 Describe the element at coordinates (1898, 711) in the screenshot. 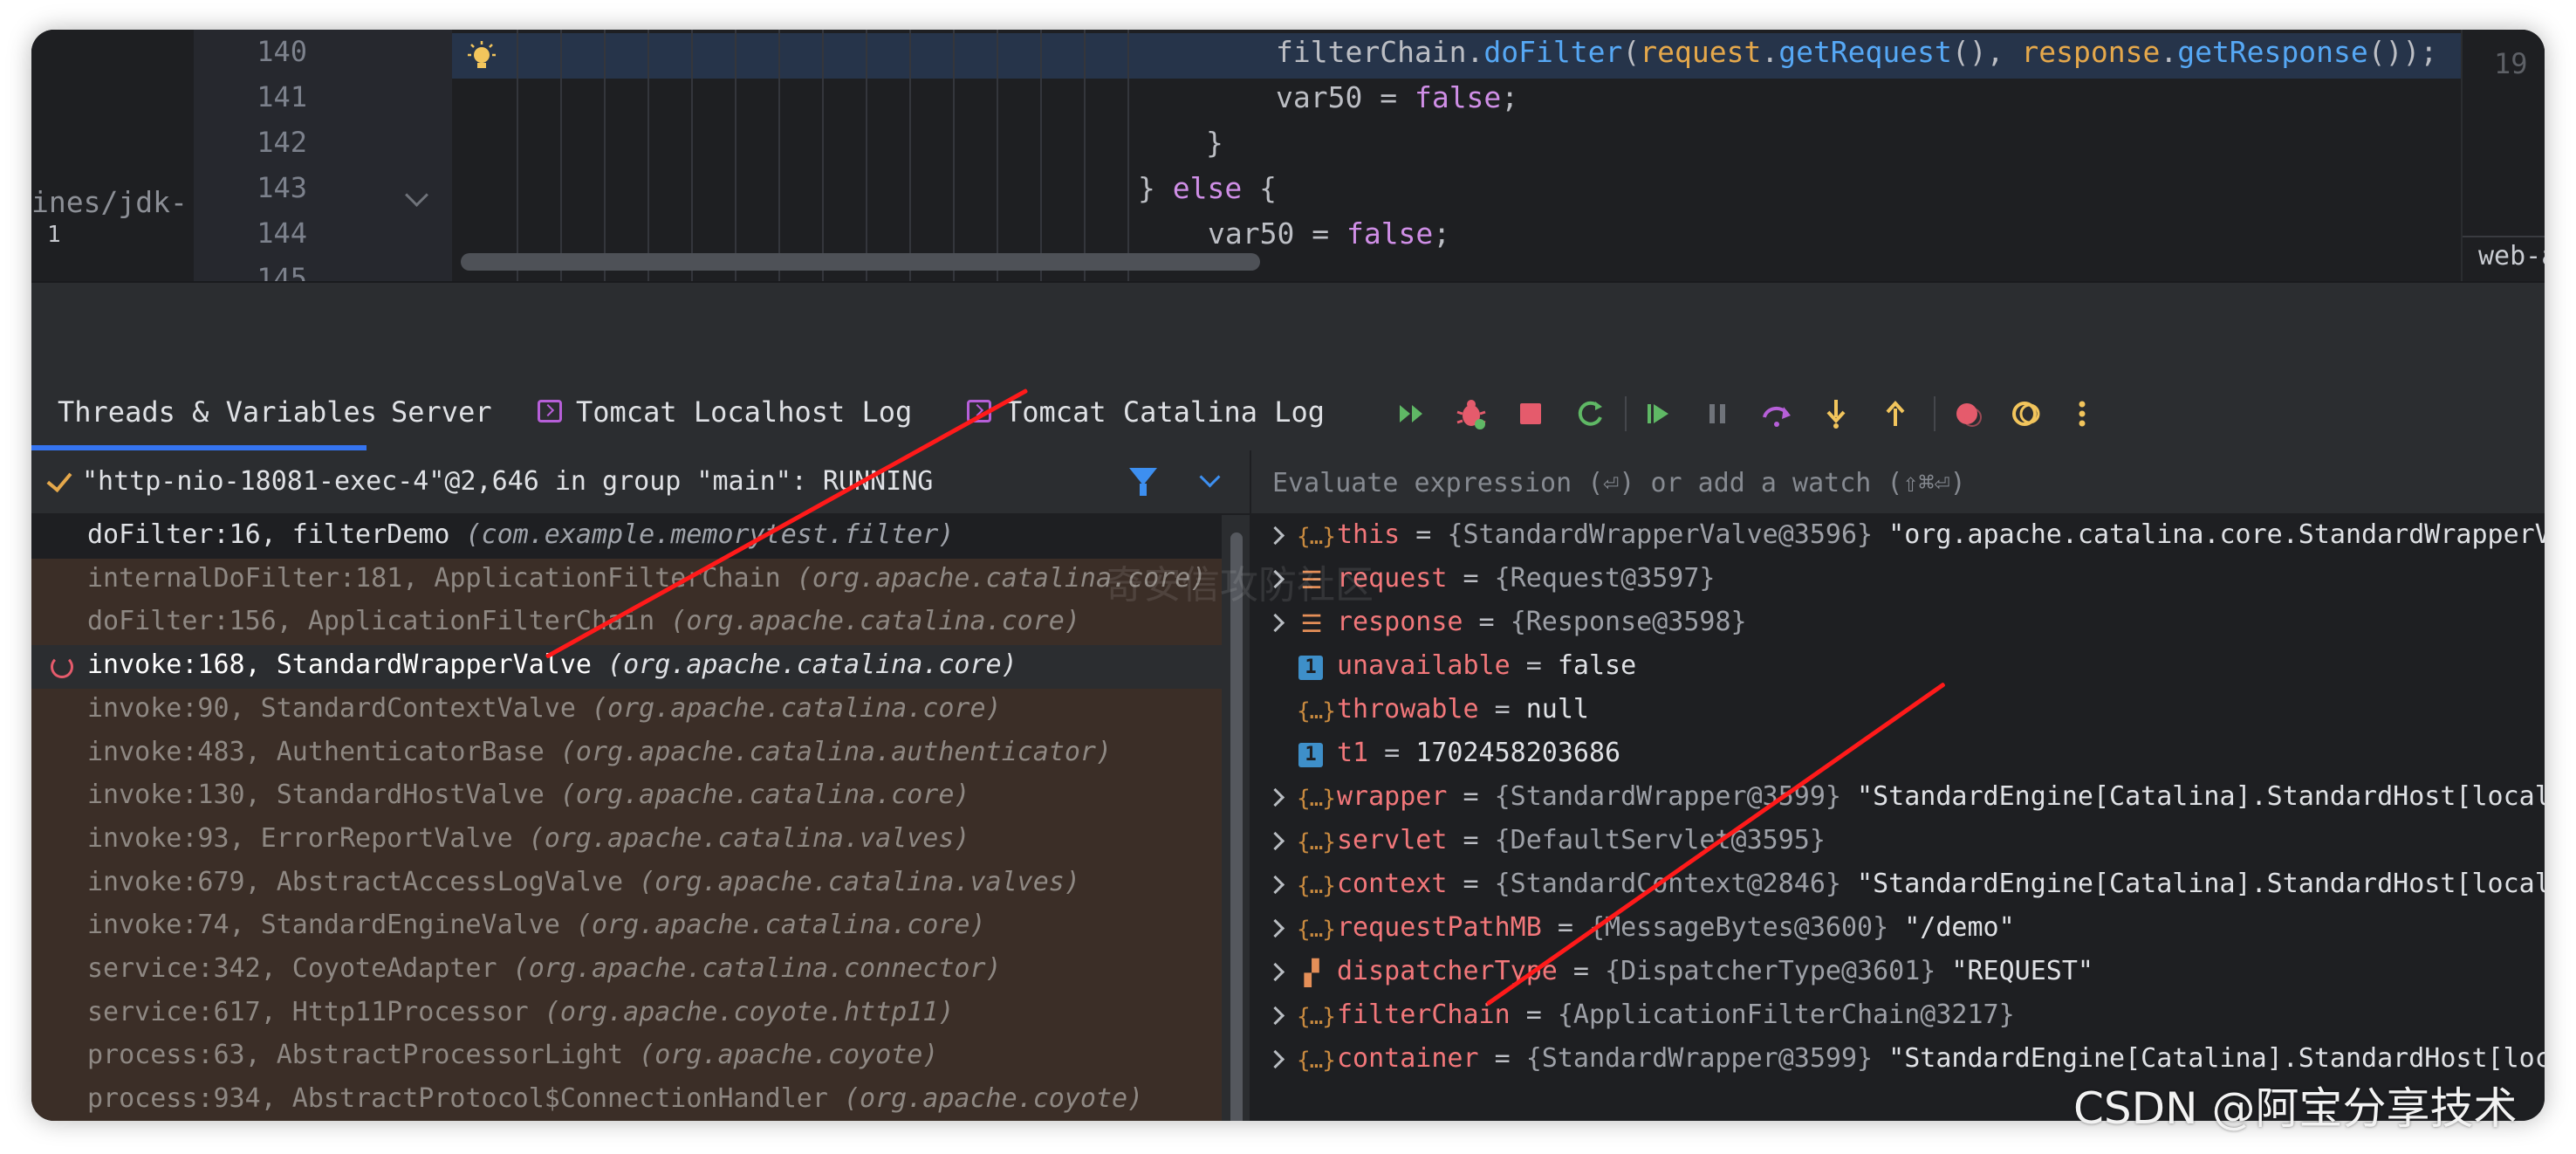

I see `variable-row: {…} throwable = null` at that location.